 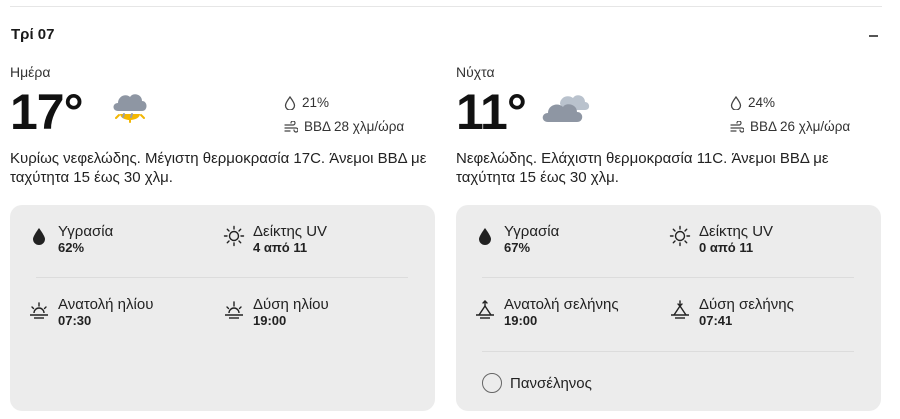 What do you see at coordinates (270, 320) in the screenshot?
I see `sunset-value: 19:00` at bounding box center [270, 320].